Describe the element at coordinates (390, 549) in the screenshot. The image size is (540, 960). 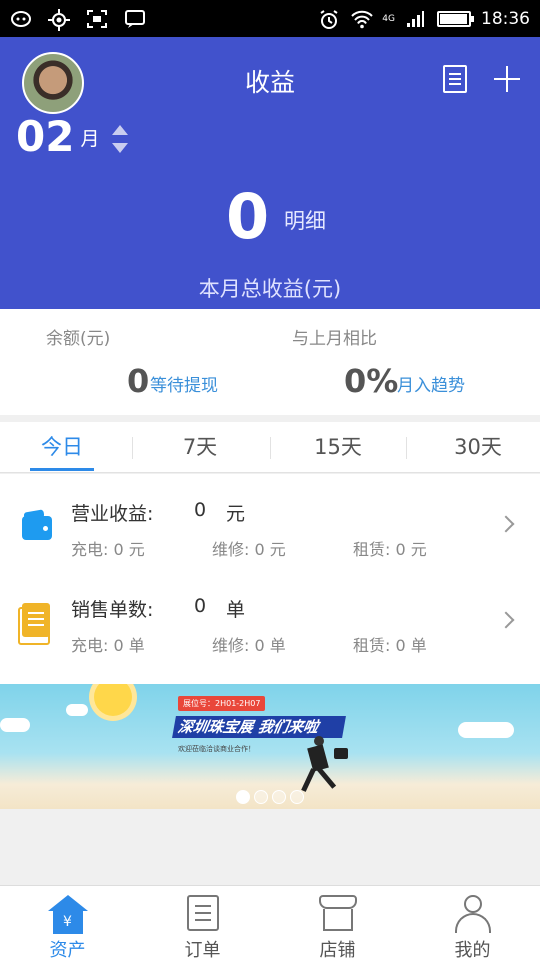
I see `row-rental: 租赁: 0 元` at that location.